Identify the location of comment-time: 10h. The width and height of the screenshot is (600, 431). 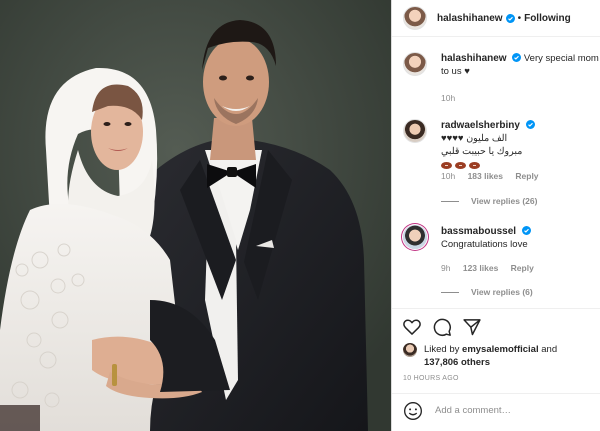
(448, 176).